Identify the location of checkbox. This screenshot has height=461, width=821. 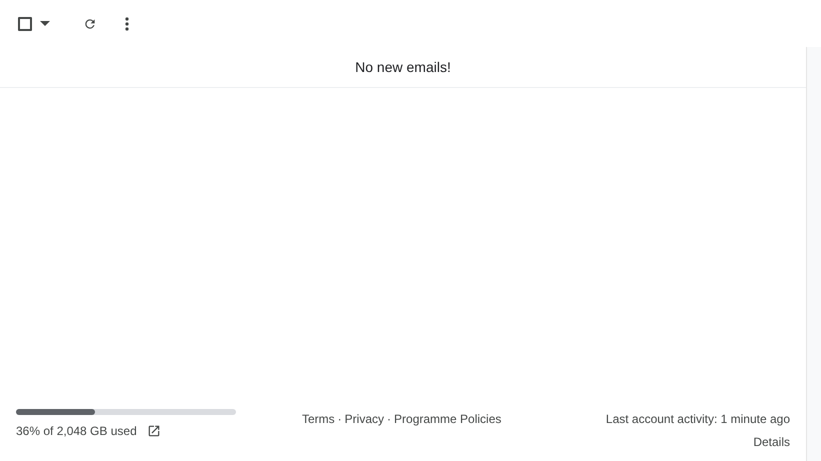
(25, 23).